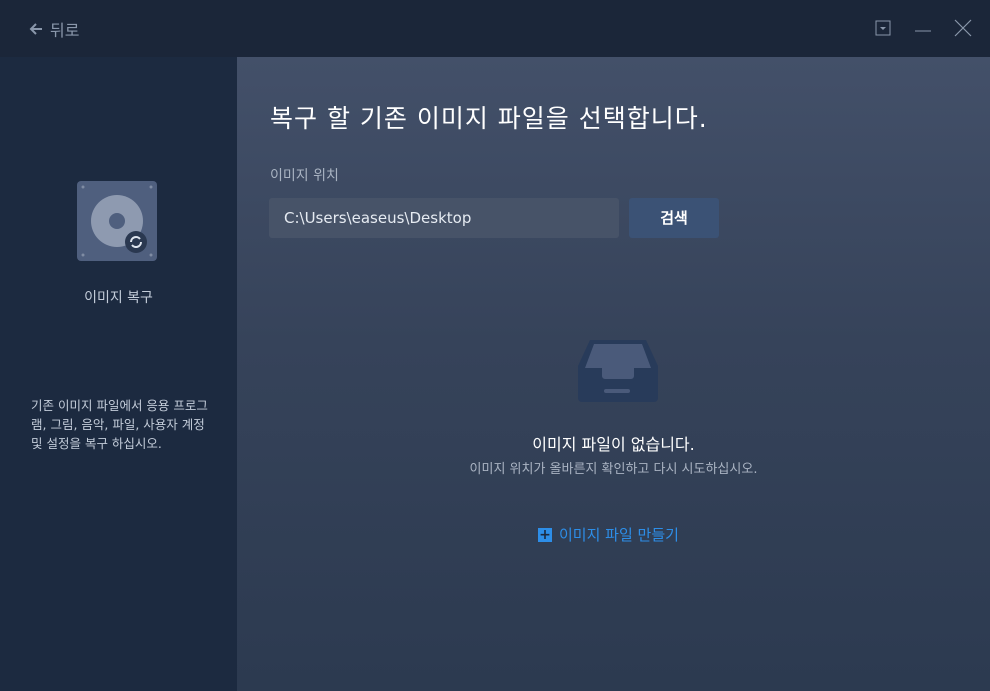 Image resolution: width=990 pixels, height=691 pixels. What do you see at coordinates (489, 118) in the screenshot?
I see `page-title: 복구 할 기존 이미지 파일을 선택합니다.` at bounding box center [489, 118].